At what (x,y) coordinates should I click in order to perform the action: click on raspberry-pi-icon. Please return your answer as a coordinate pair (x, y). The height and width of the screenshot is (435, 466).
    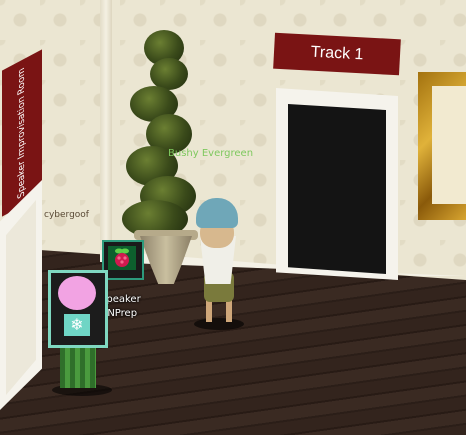
    Looking at the image, I should click on (122, 258).